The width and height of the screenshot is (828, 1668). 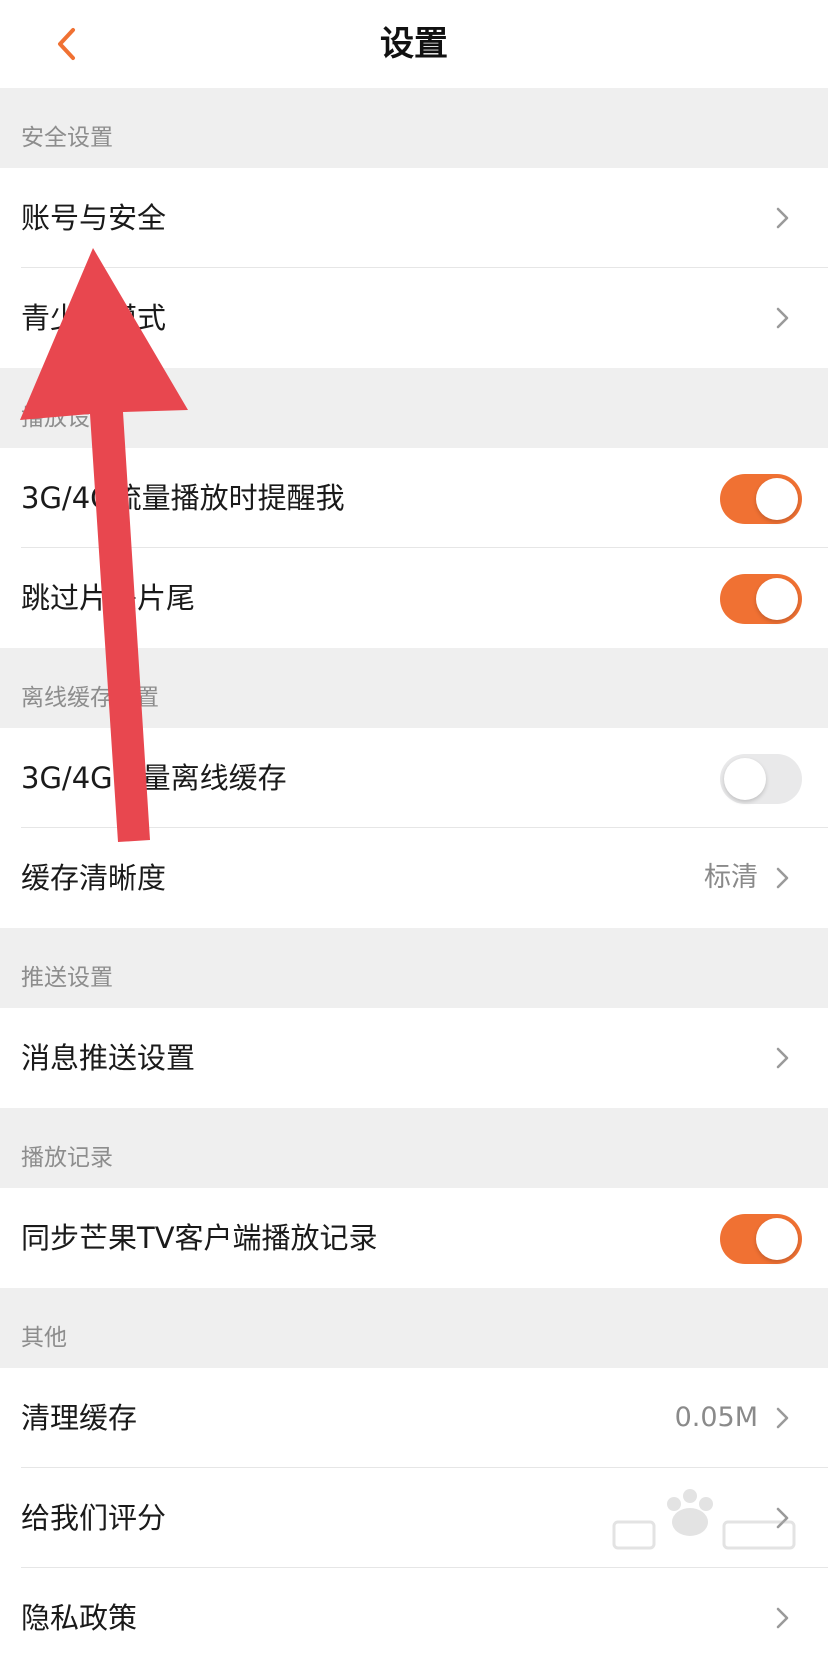 What do you see at coordinates (199, 1238) in the screenshot?
I see `row-label: 同步芒果TV客户端播放记录` at bounding box center [199, 1238].